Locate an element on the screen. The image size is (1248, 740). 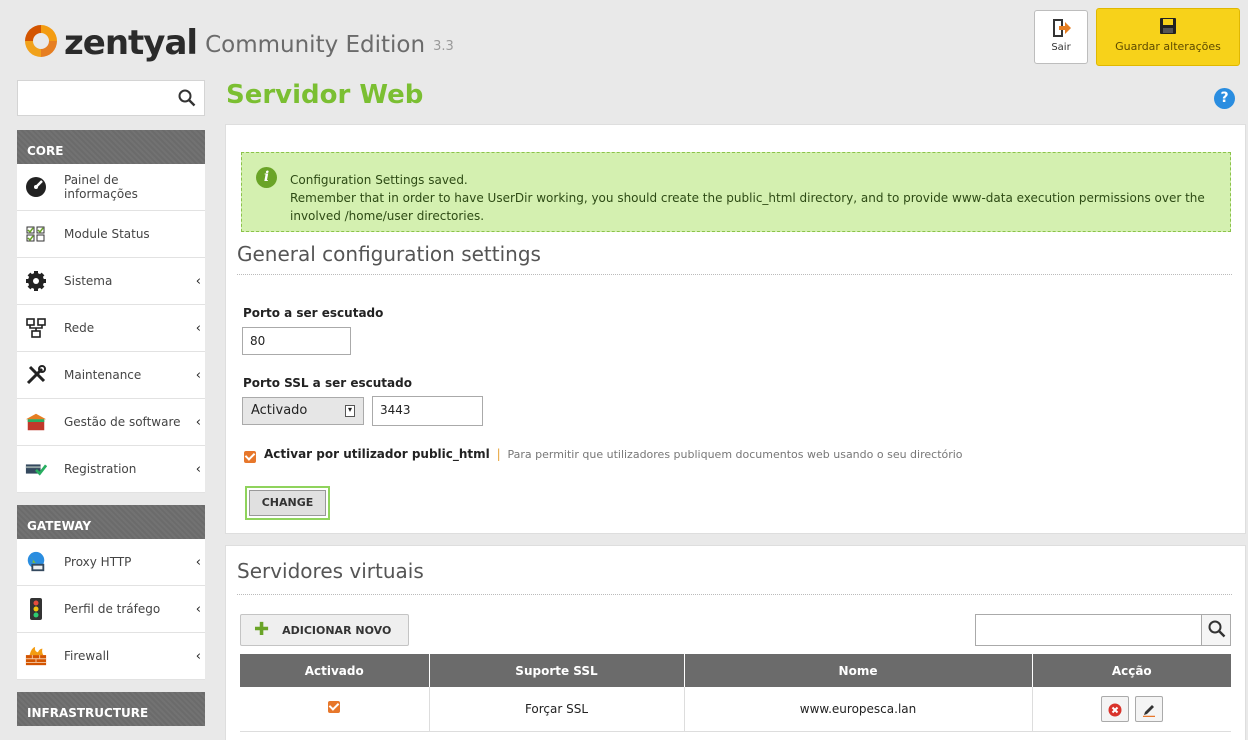
page-title: Servidor Web is located at coordinates (325, 95).